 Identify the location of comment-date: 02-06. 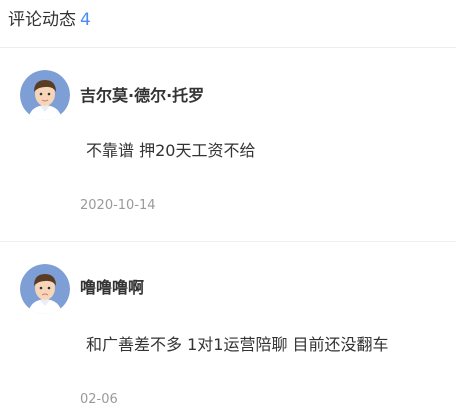
(99, 399).